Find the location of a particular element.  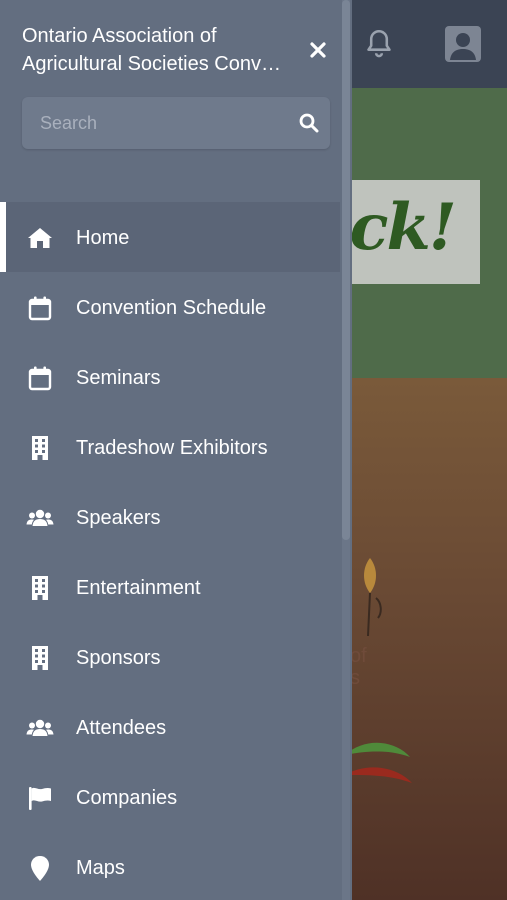

menu-item-label: Seminars is located at coordinates (118, 378).